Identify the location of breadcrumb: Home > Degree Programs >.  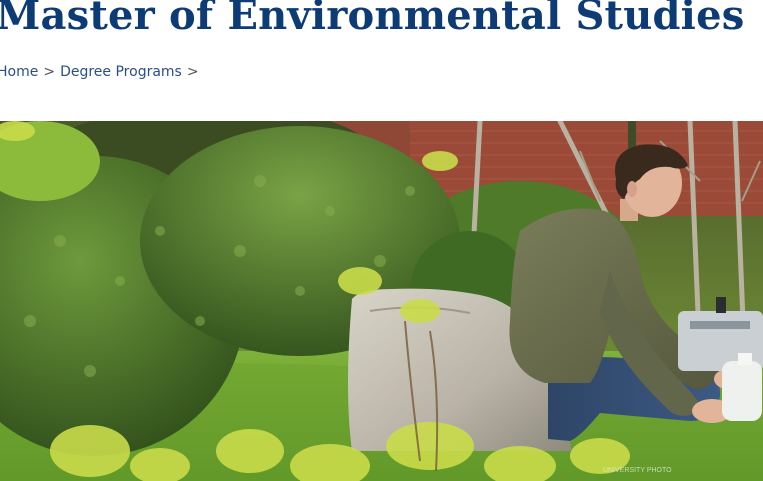
(102, 72).